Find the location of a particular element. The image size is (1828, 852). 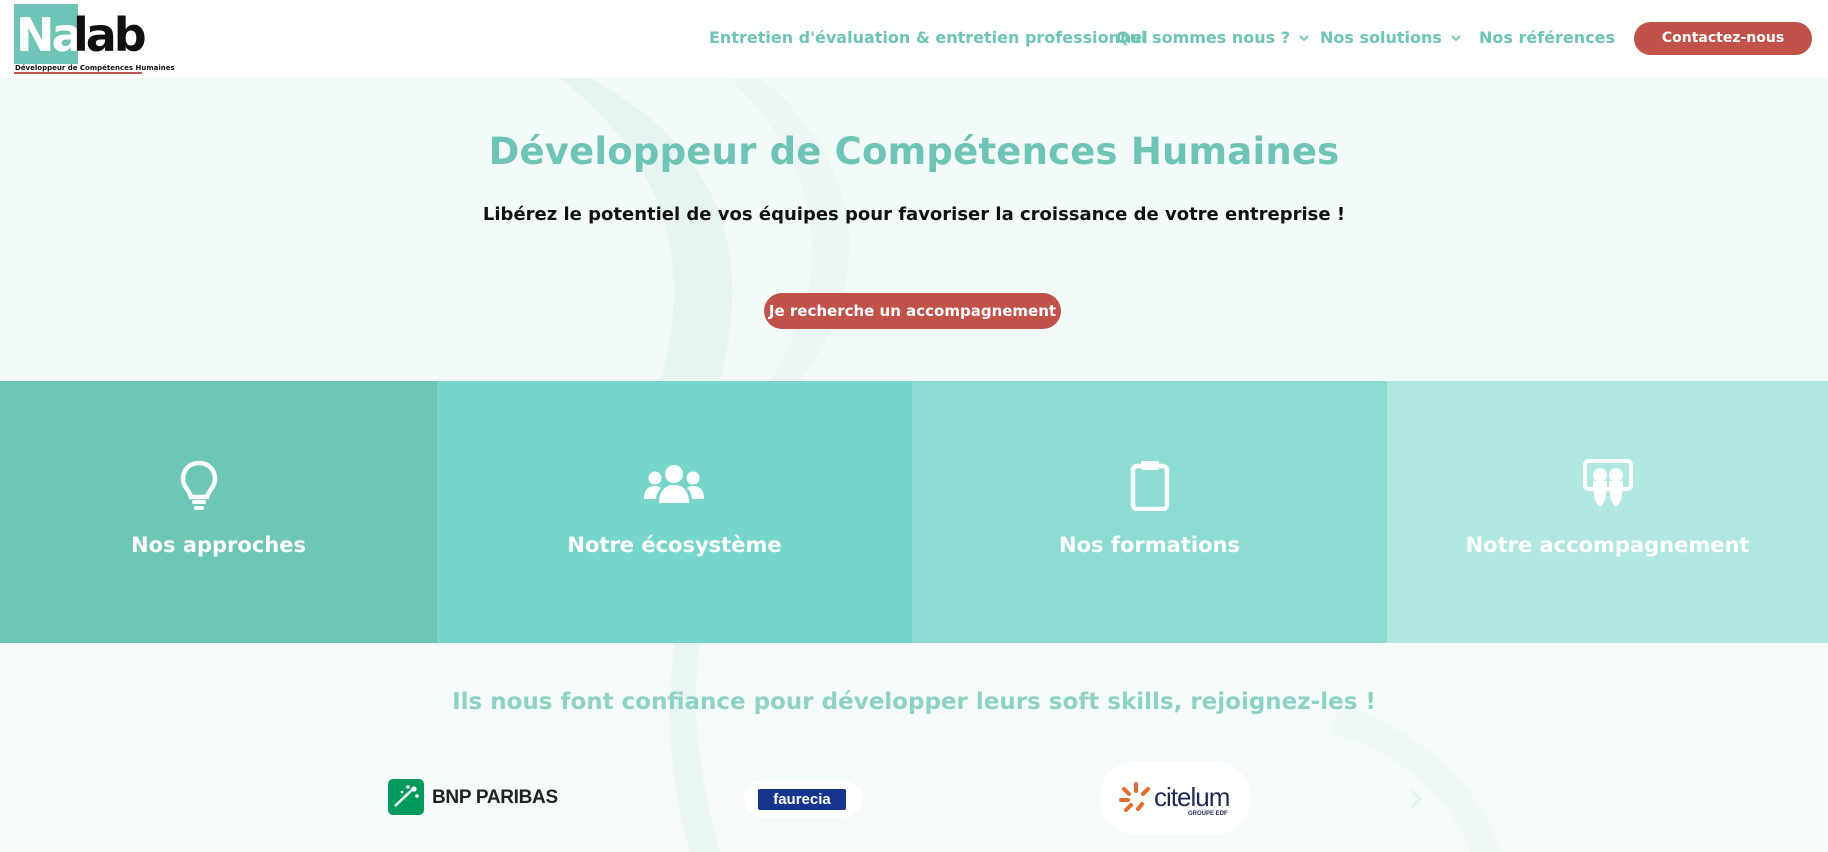

nav-item-label: Nos solutions is located at coordinates (1381, 37).